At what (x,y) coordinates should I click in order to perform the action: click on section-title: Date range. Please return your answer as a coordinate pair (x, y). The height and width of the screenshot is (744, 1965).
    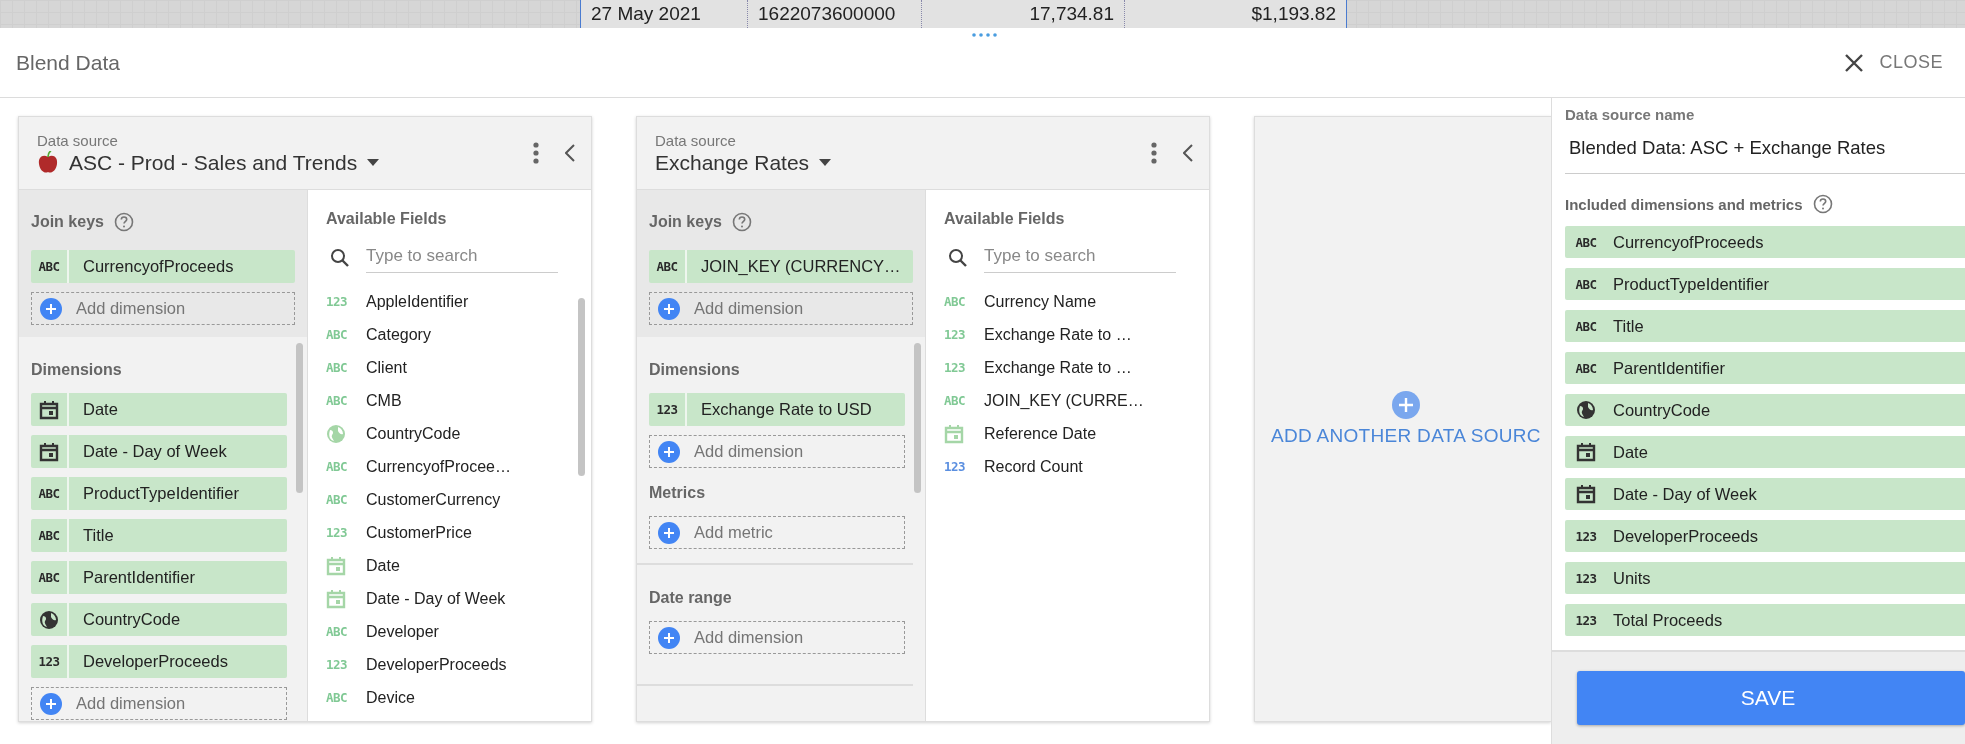
    Looking at the image, I should click on (690, 598).